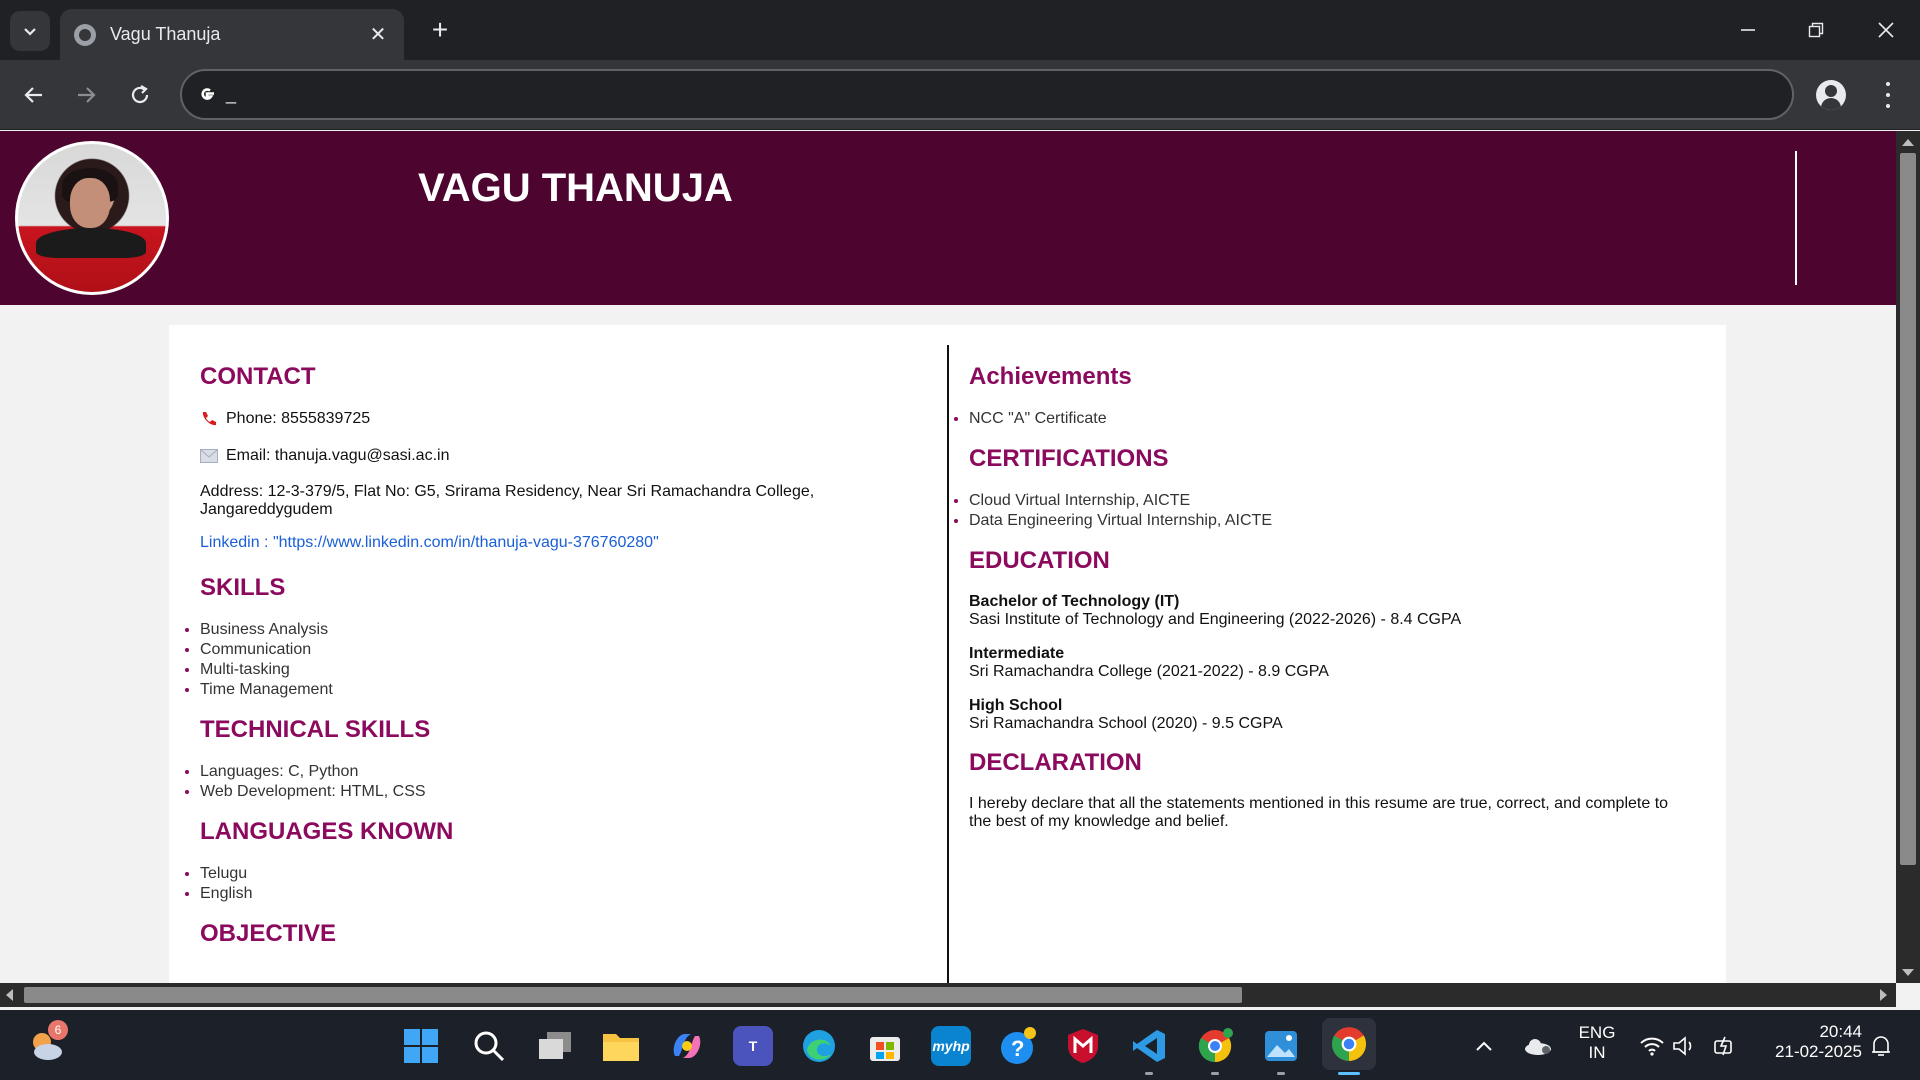 Image resolution: width=1920 pixels, height=1080 pixels. Describe the element at coordinates (987, 94) in the screenshot. I see `address-bar: _` at that location.